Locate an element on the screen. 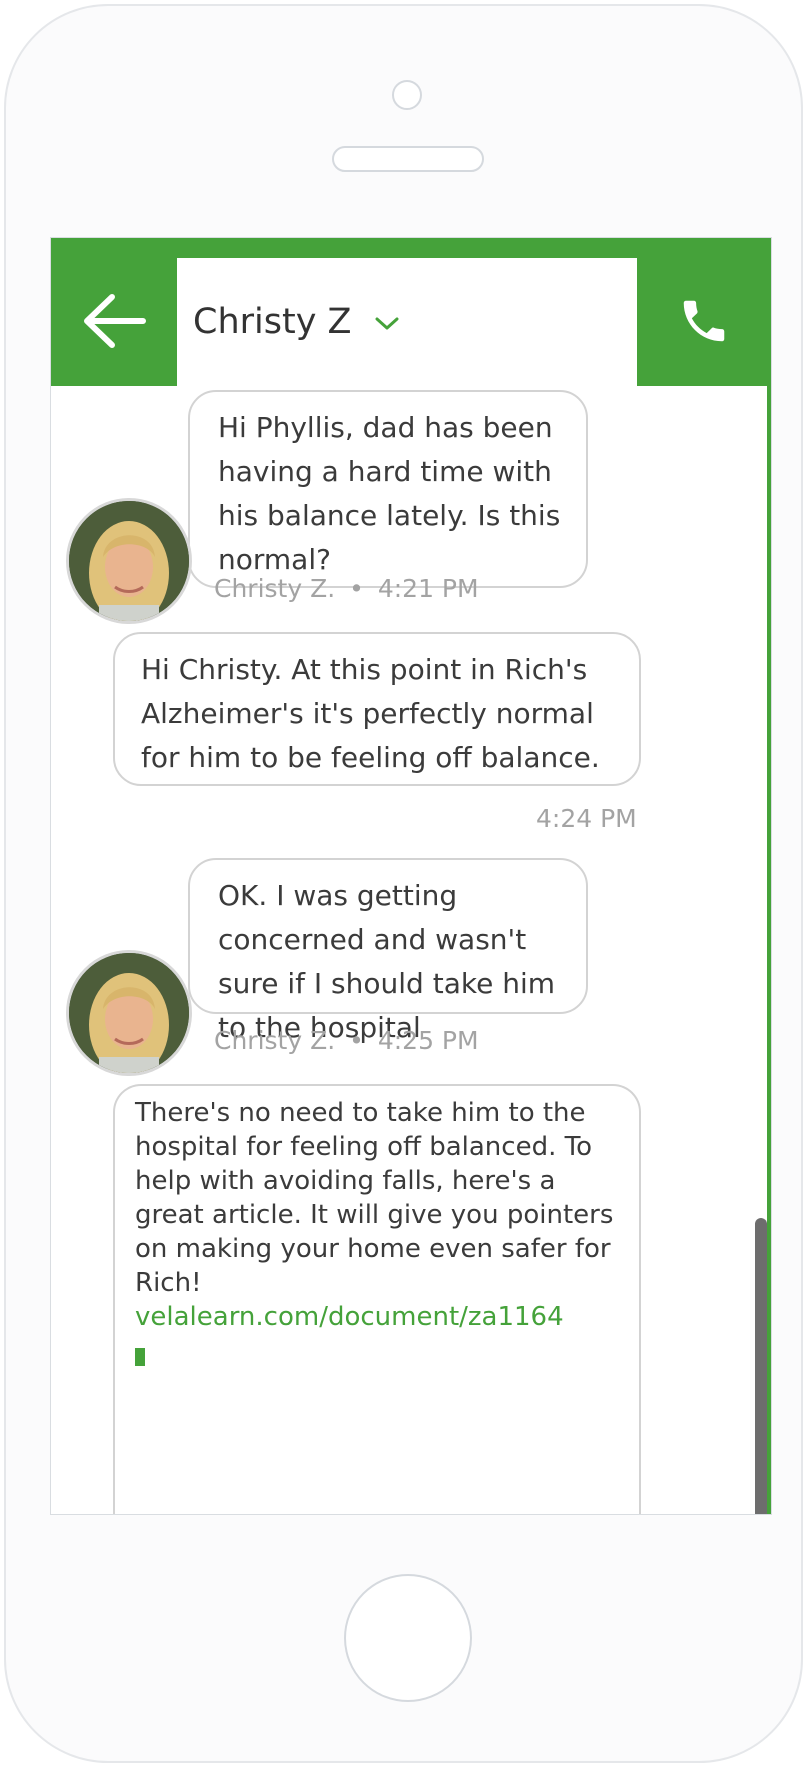 The image size is (807, 1767). contact-selector: Christy Z is located at coordinates (407, 322).